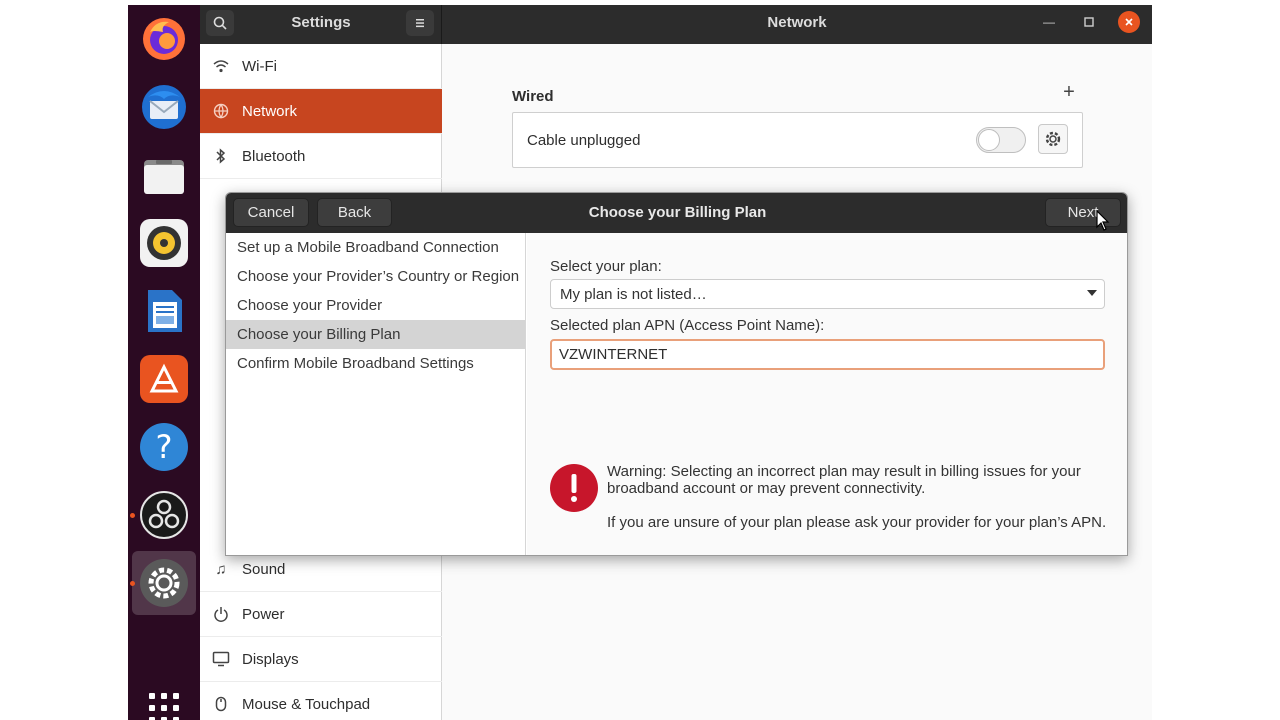  Describe the element at coordinates (274, 156) in the screenshot. I see `sidebar-item-label: Bluetooth` at that location.